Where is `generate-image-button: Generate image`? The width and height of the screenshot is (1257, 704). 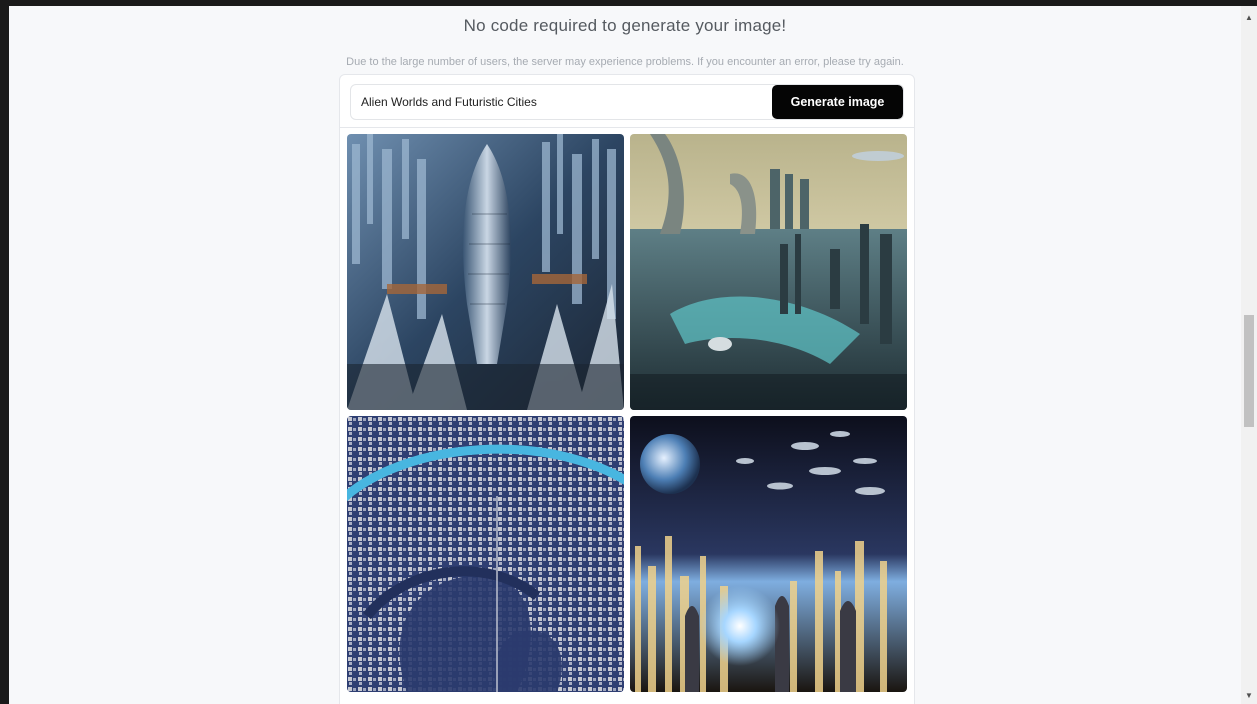 generate-image-button: Generate image is located at coordinates (837, 102).